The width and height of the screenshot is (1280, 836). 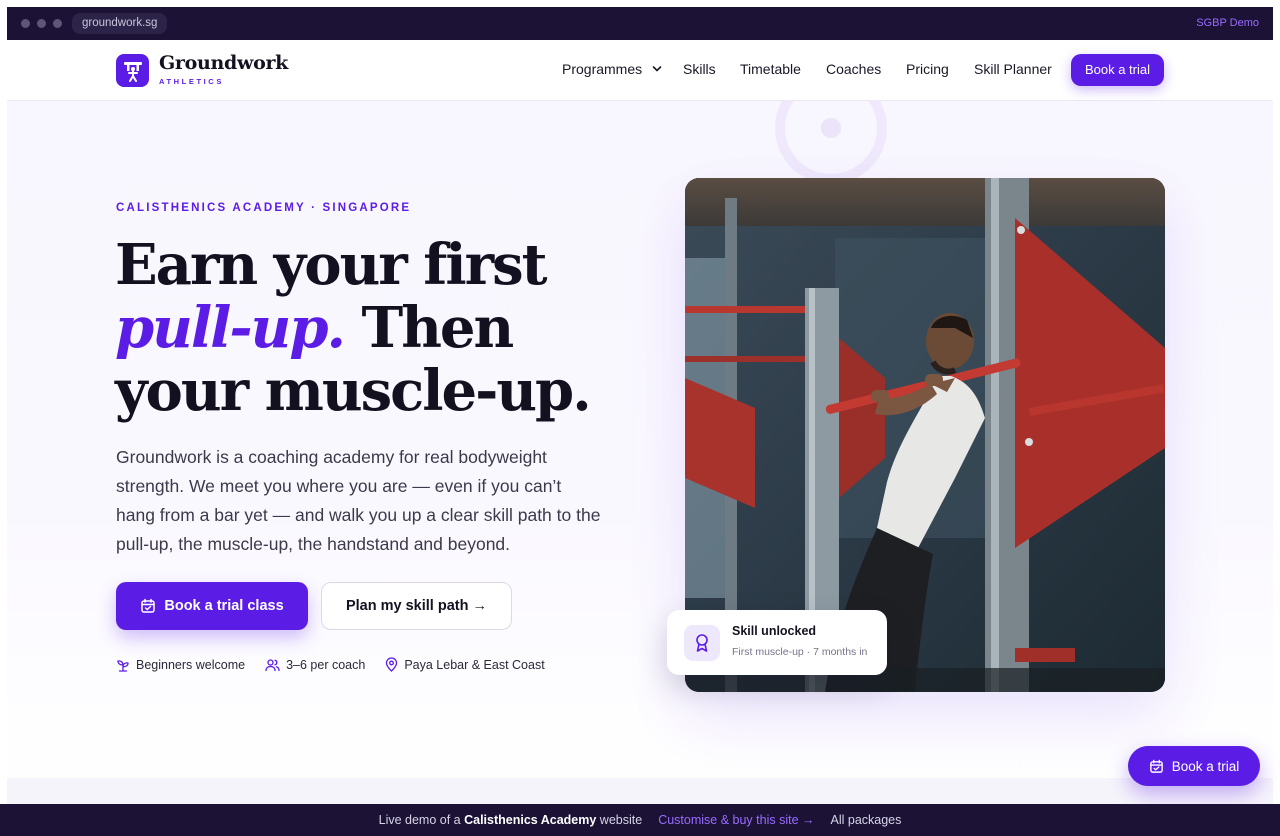 I want to click on feature-chip: 3–6 per coach, so click(x=315, y=664).